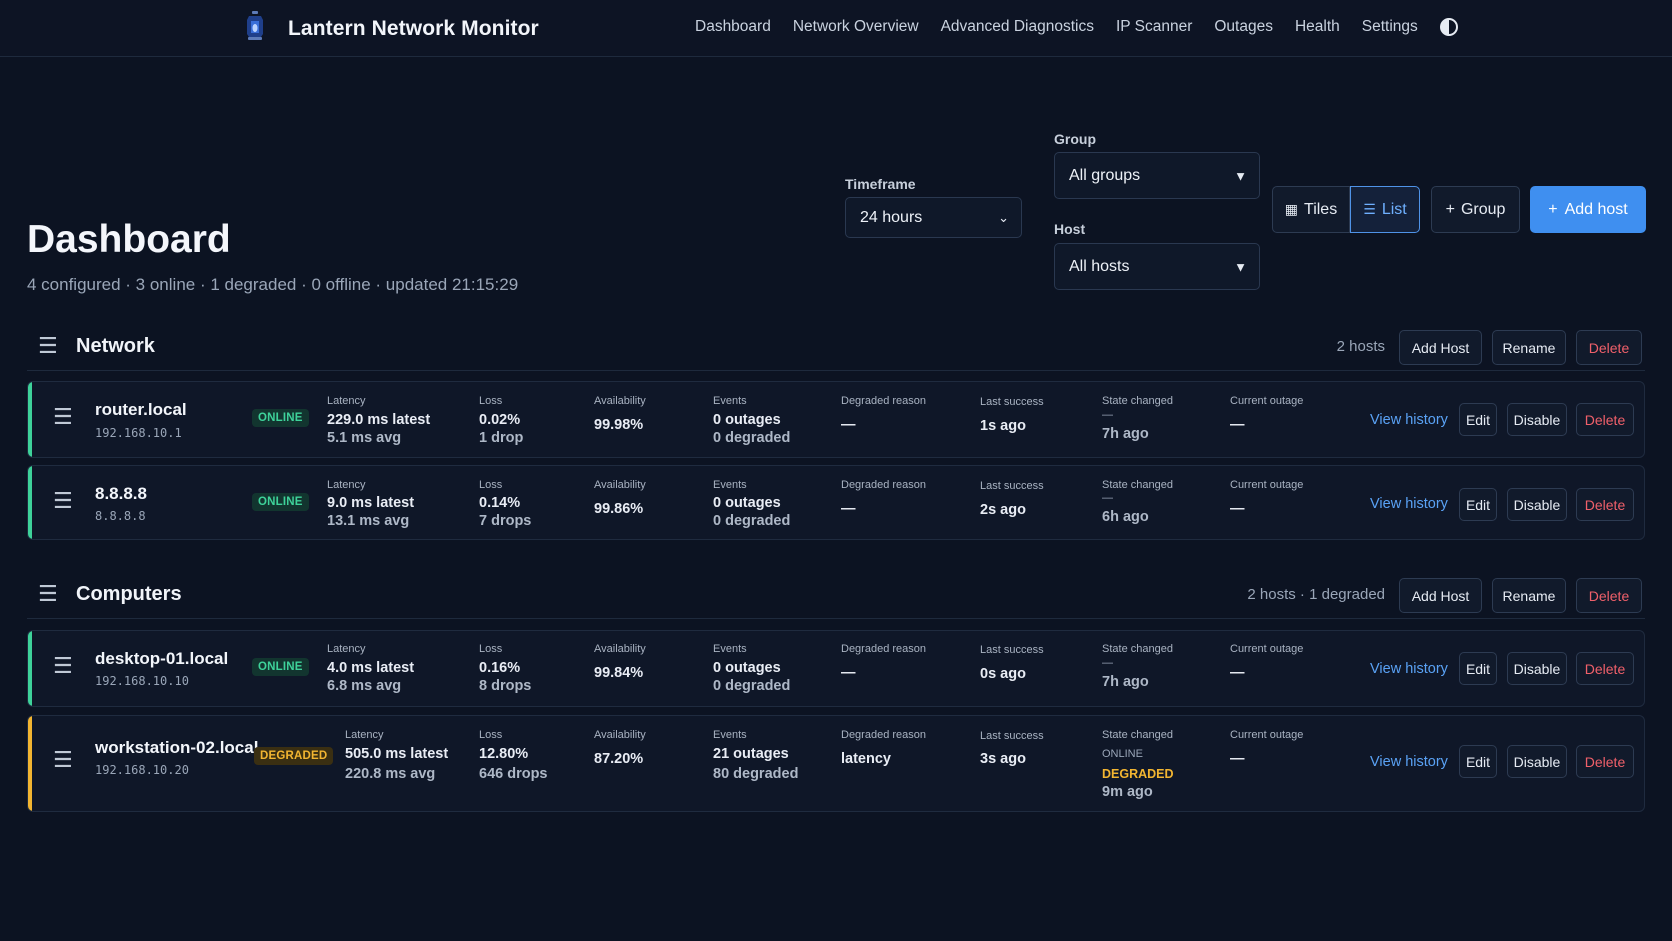 This screenshot has width=1672, height=941. Describe the element at coordinates (504, 754) in the screenshot. I see `loss-pct: 12.80%` at that location.